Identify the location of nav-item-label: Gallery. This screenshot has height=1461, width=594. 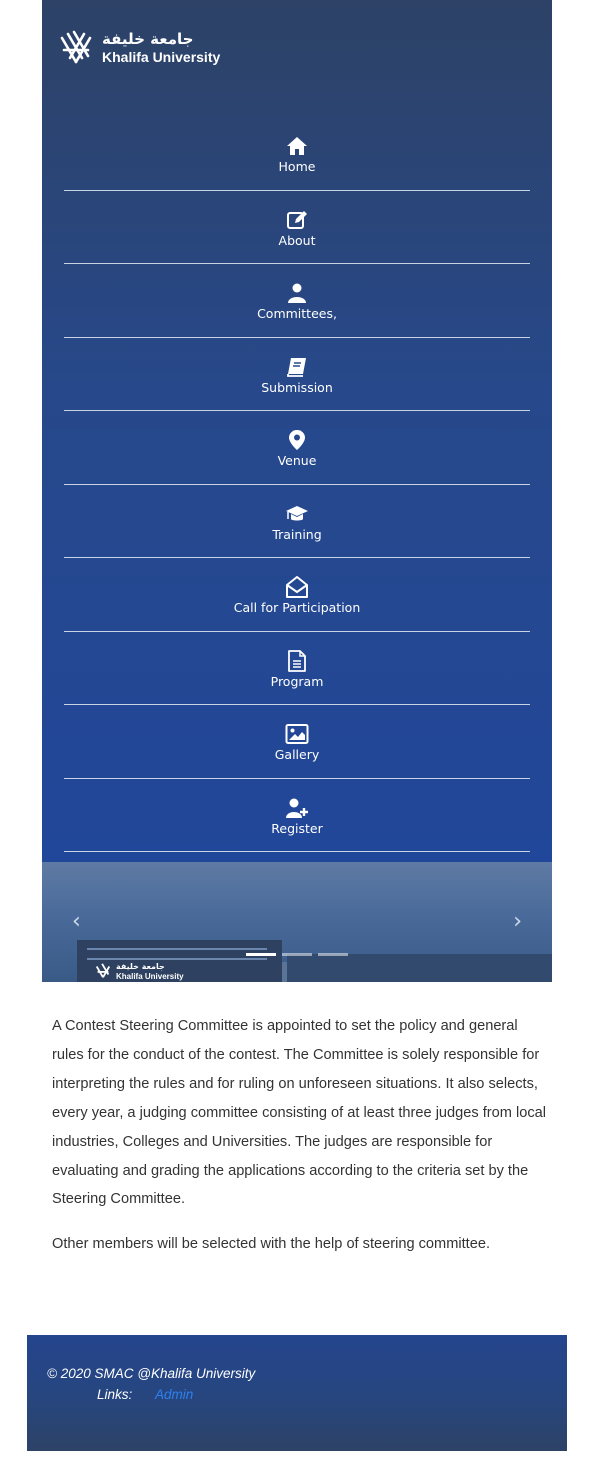
(297, 754).